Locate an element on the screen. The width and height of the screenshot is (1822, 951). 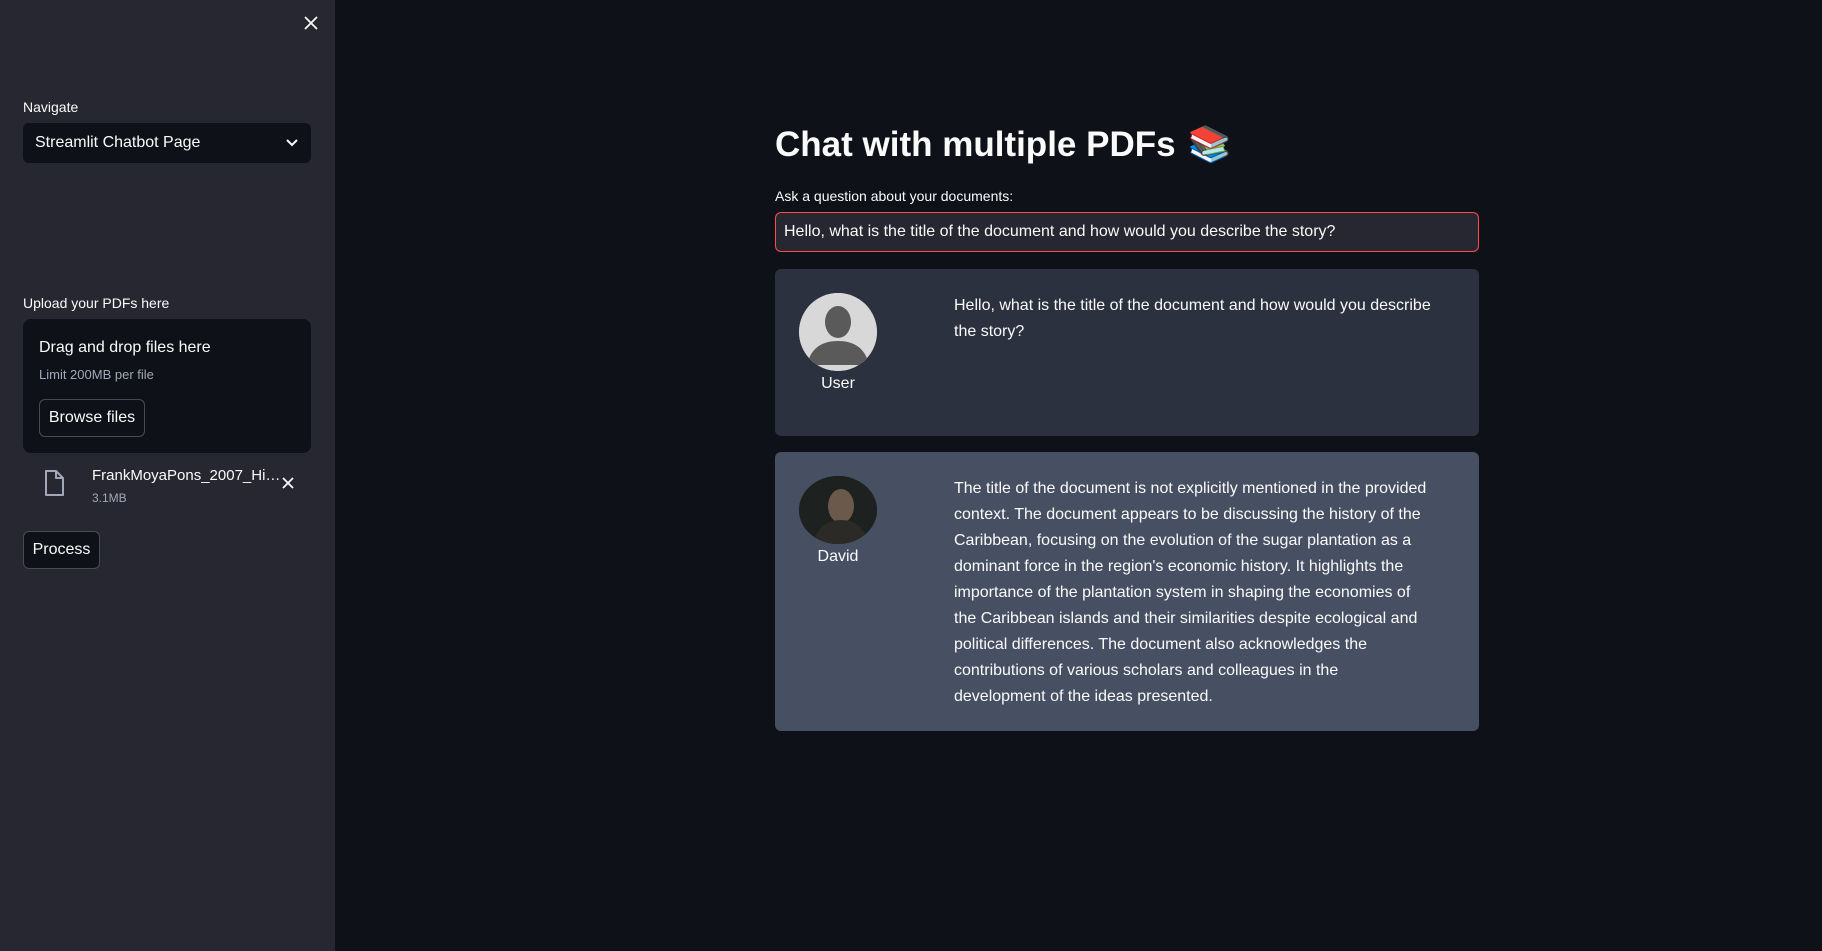
bot-author-name: David is located at coordinates (838, 556).